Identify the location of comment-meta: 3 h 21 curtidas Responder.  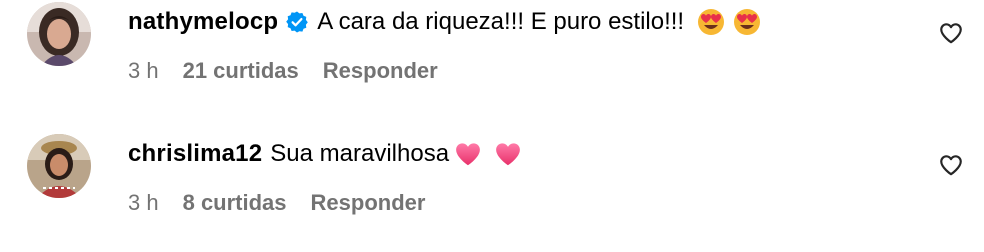
(283, 71).